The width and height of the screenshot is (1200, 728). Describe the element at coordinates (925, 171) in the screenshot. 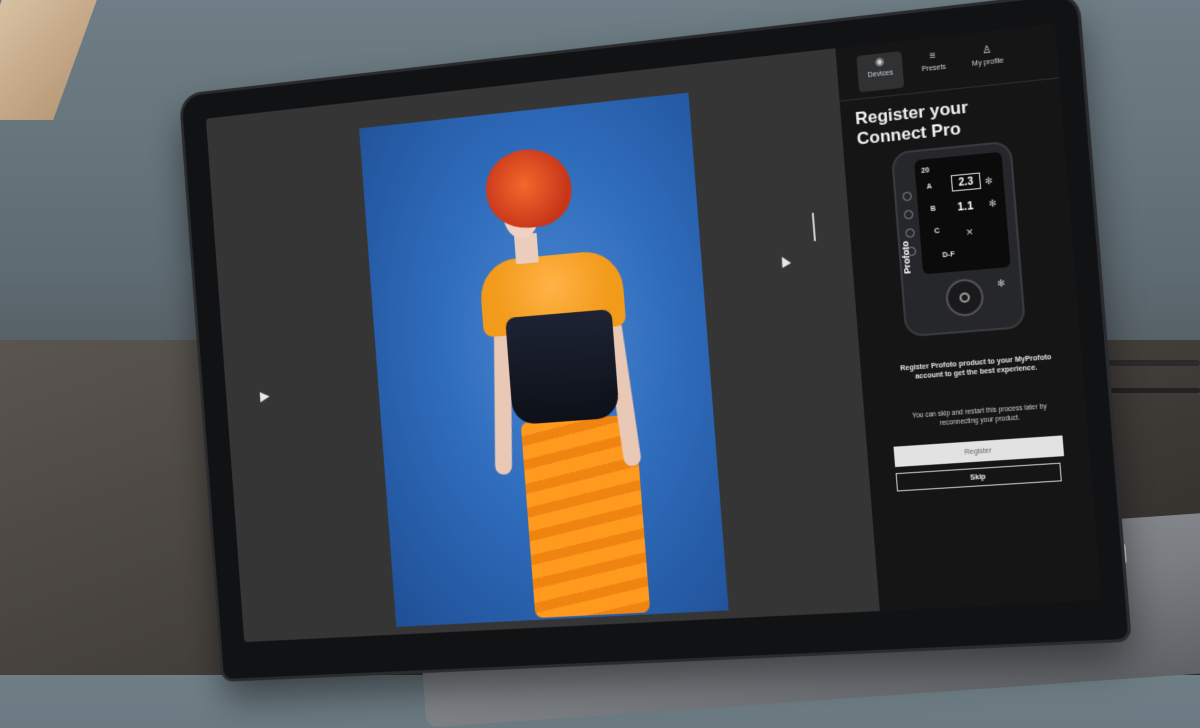

I see `device-label: 20` at that location.